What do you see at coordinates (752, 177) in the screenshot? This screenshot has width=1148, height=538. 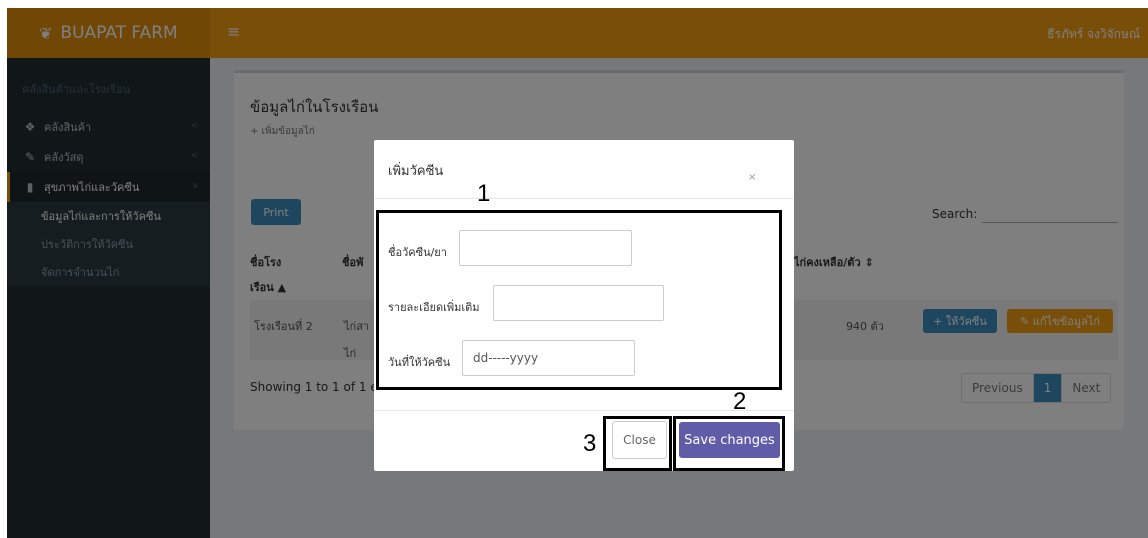 I see `close-icon: ×` at bounding box center [752, 177].